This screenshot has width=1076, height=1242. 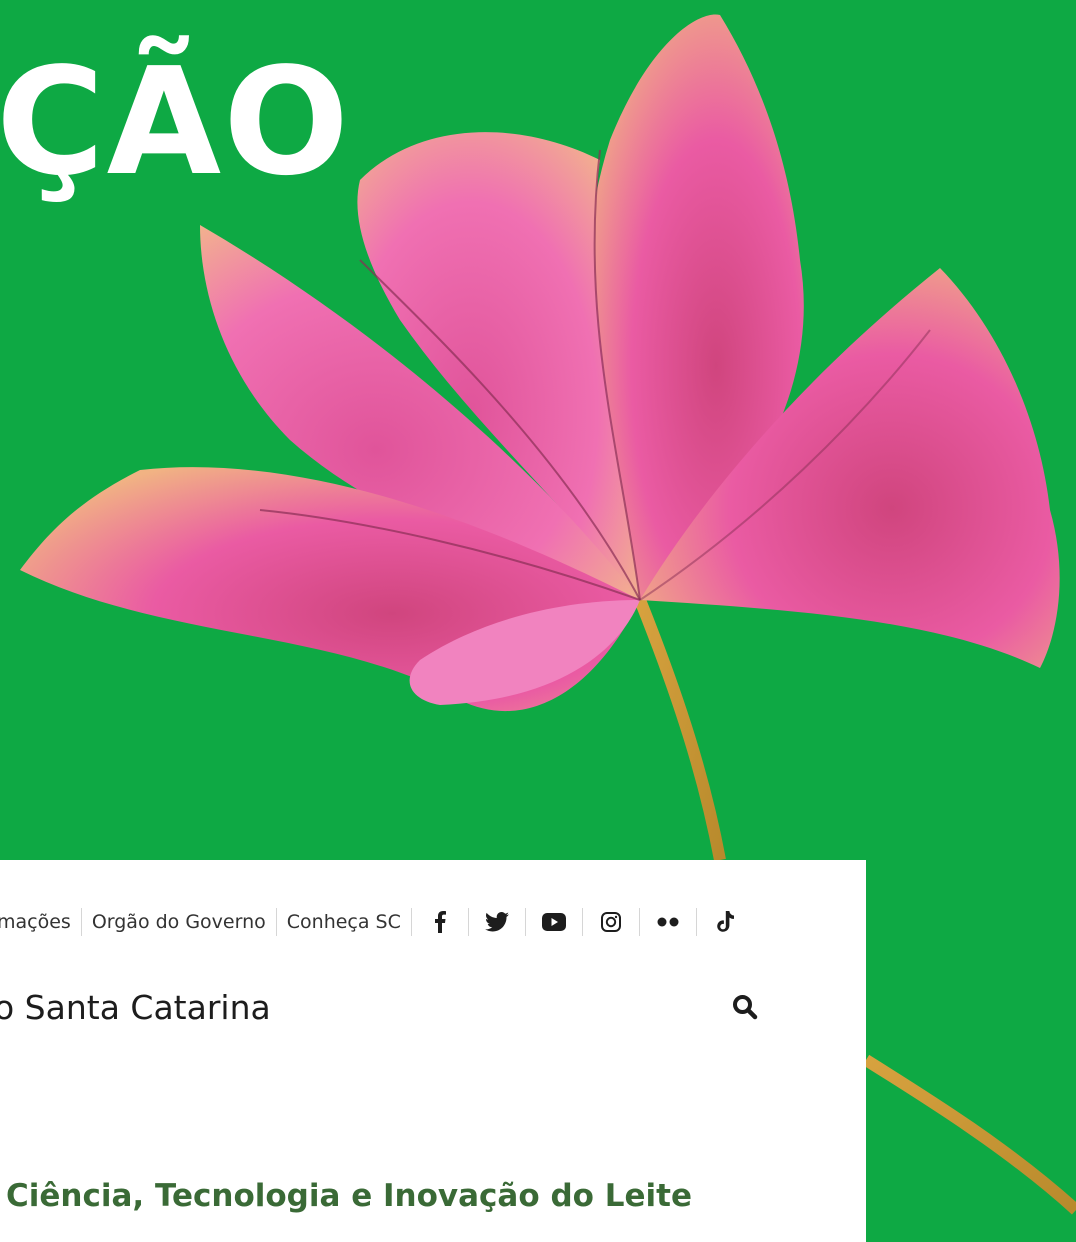 I want to click on facebook-icon, so click(x=440, y=922).